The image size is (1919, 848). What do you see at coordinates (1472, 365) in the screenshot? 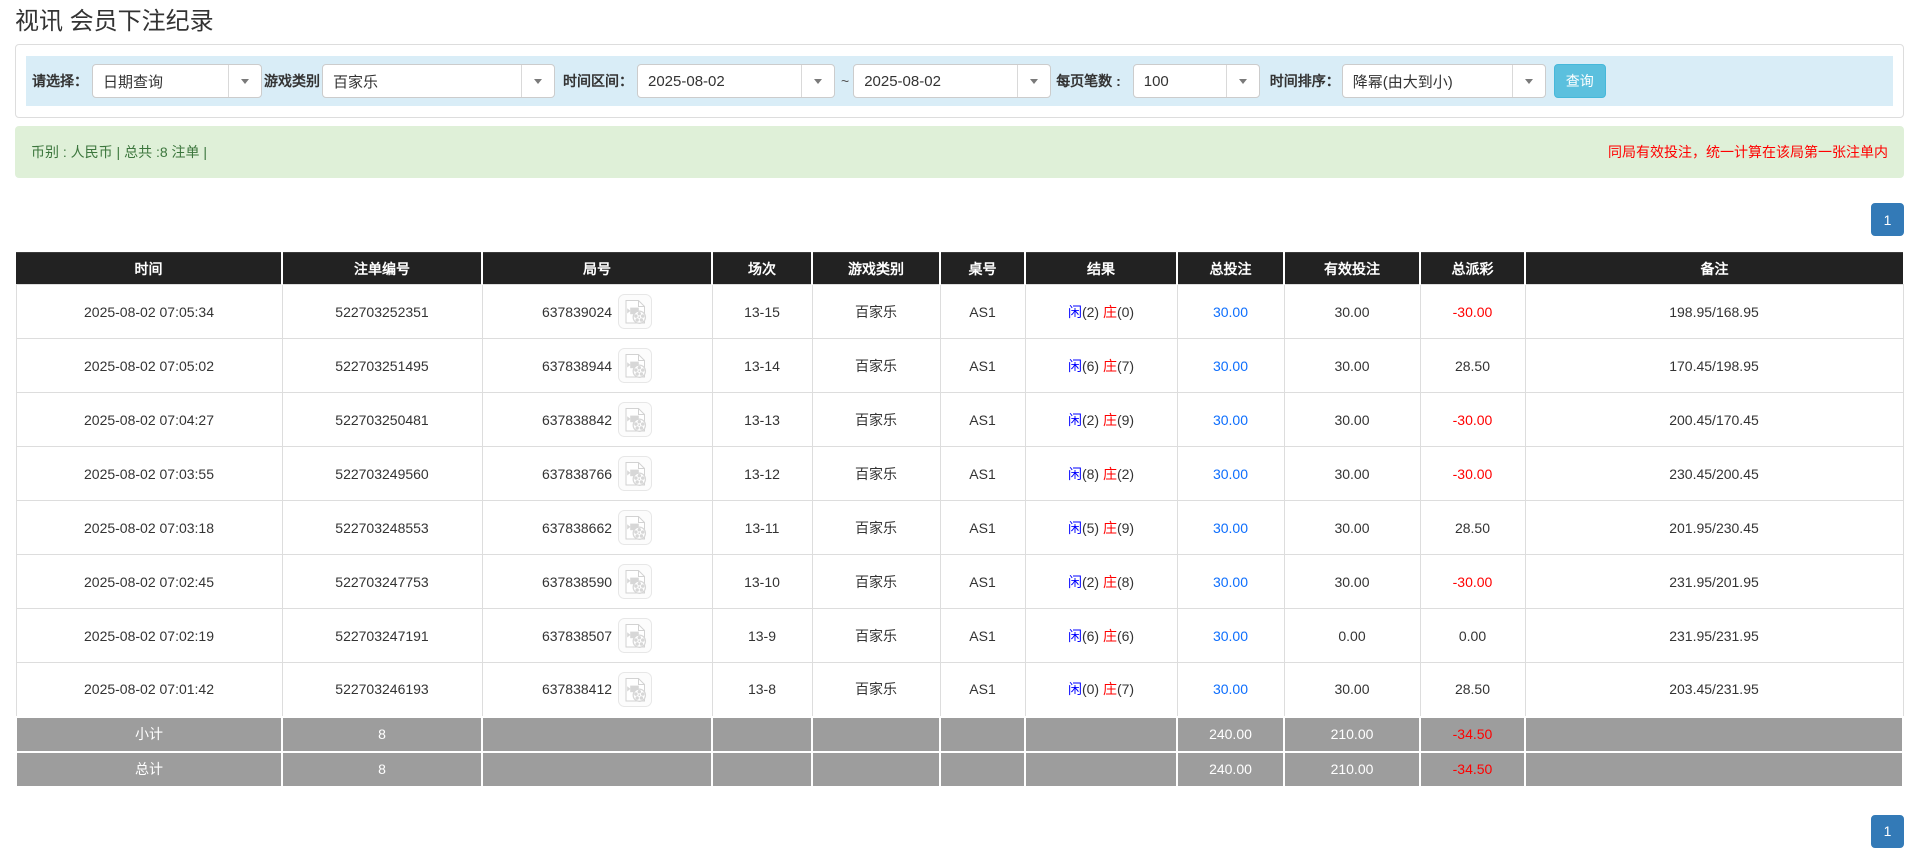
I see `cell-payout: 28.50` at bounding box center [1472, 365].